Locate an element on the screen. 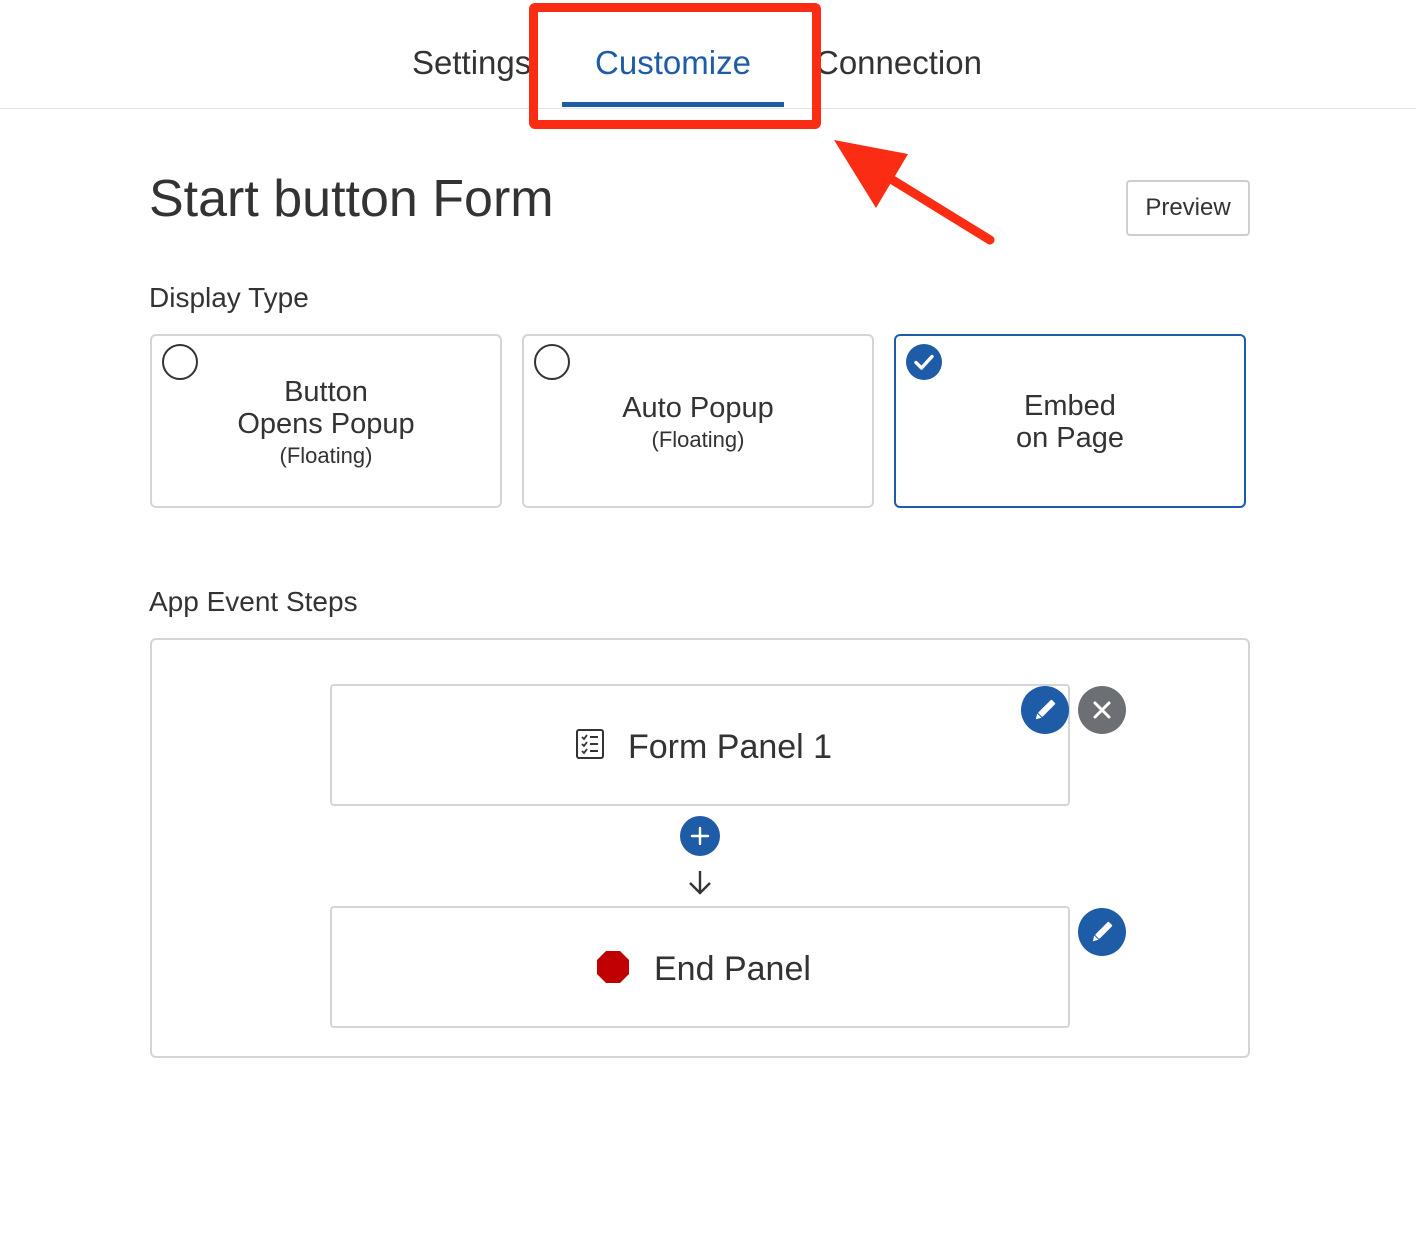 The height and width of the screenshot is (1260, 1416). option-line2: on Page is located at coordinates (1070, 438).